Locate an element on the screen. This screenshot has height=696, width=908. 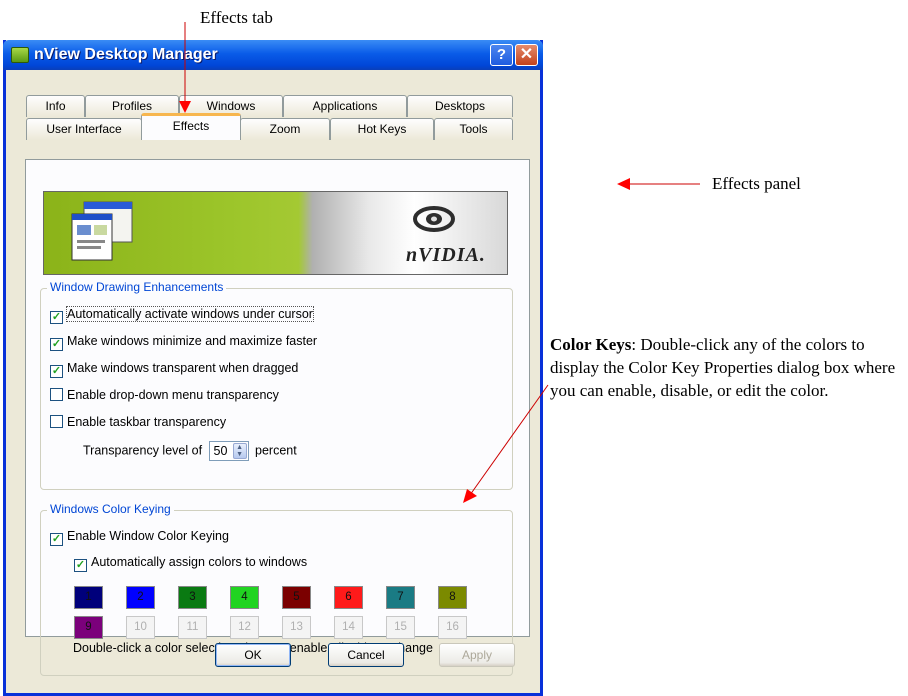
option-menu-transparency: Enable drop-down menu transparency is located at coordinates (164, 395).